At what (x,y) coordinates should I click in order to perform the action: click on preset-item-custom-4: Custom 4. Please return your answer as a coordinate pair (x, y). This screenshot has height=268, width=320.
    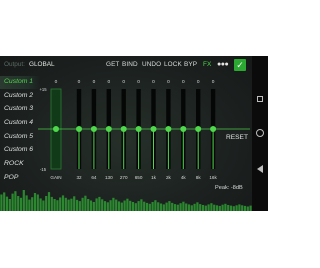
    Looking at the image, I should click on (18, 122).